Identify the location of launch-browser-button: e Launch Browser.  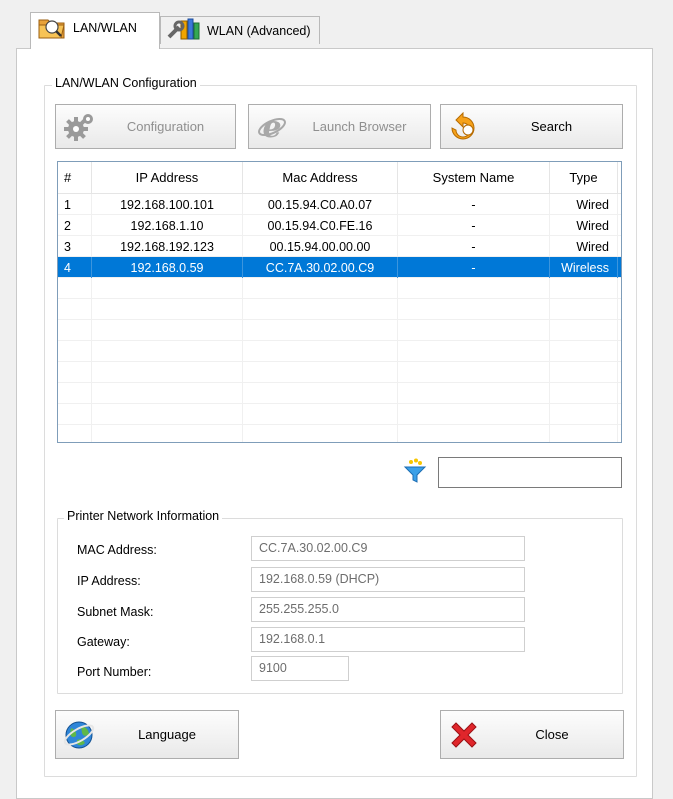
(339, 126).